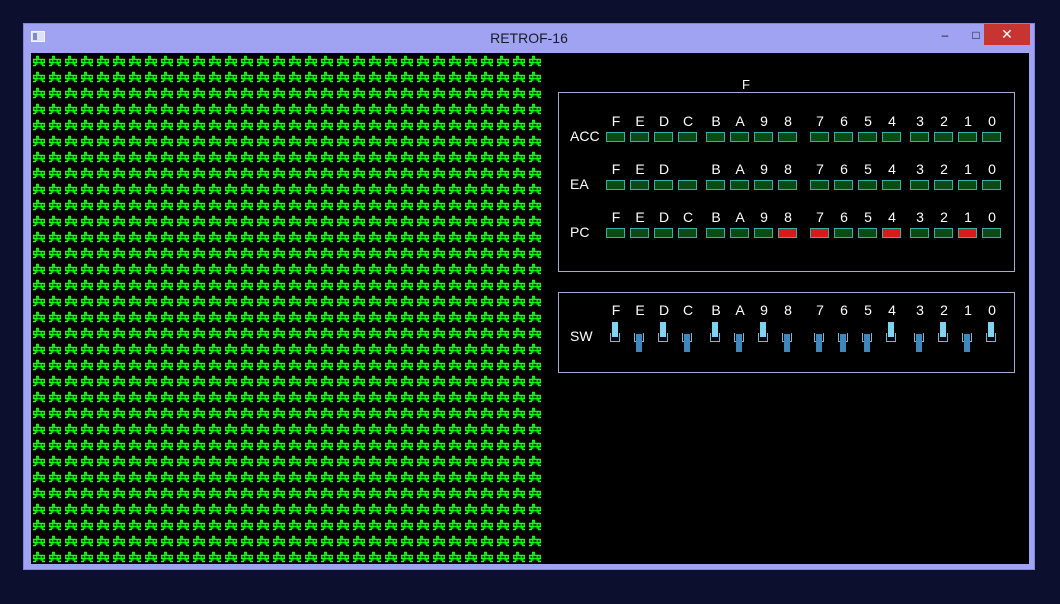 The height and width of the screenshot is (604, 1060). What do you see at coordinates (716, 121) in the screenshot?
I see `bit-label: B` at bounding box center [716, 121].